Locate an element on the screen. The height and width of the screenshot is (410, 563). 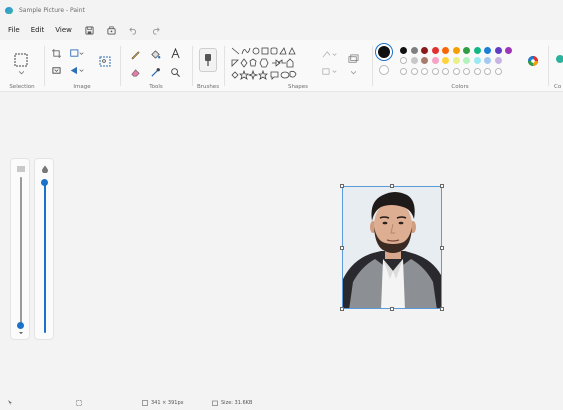
share-icon is located at coordinates (112, 30).